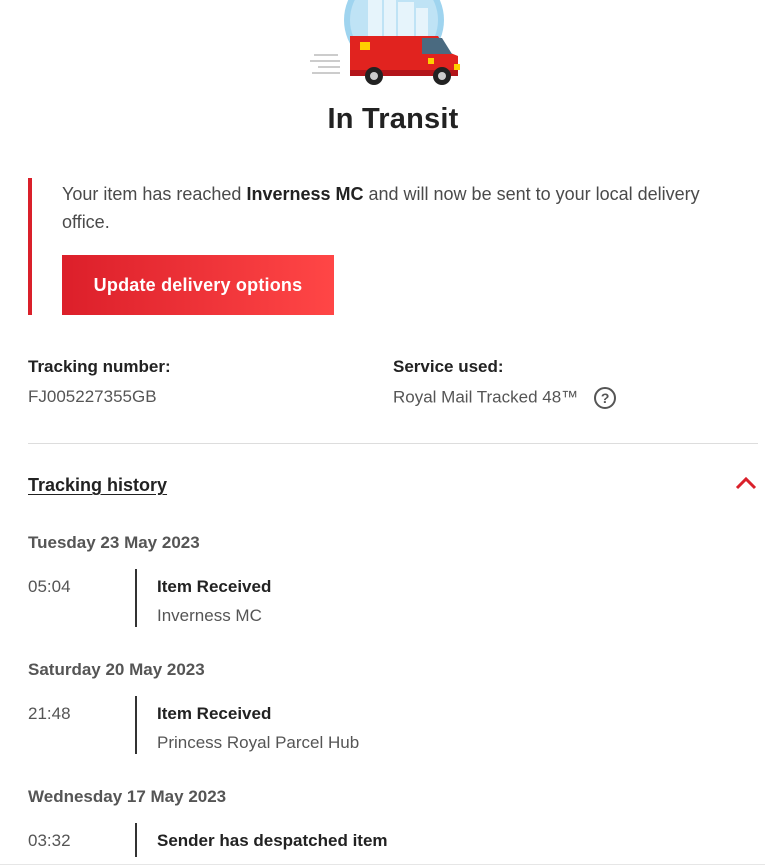  What do you see at coordinates (305, 194) in the screenshot?
I see `notice-location: Inverness MC` at bounding box center [305, 194].